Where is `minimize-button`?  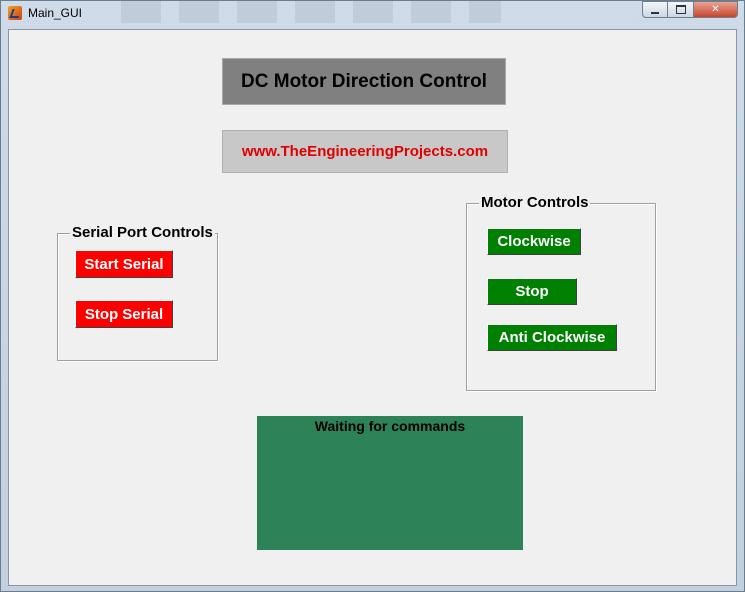
minimize-button is located at coordinates (655, 9).